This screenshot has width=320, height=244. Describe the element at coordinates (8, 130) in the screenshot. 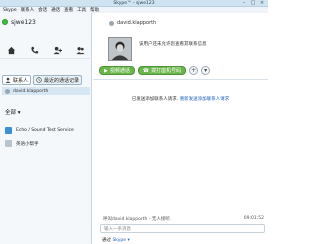

I see `echo-avatar-icon` at that location.